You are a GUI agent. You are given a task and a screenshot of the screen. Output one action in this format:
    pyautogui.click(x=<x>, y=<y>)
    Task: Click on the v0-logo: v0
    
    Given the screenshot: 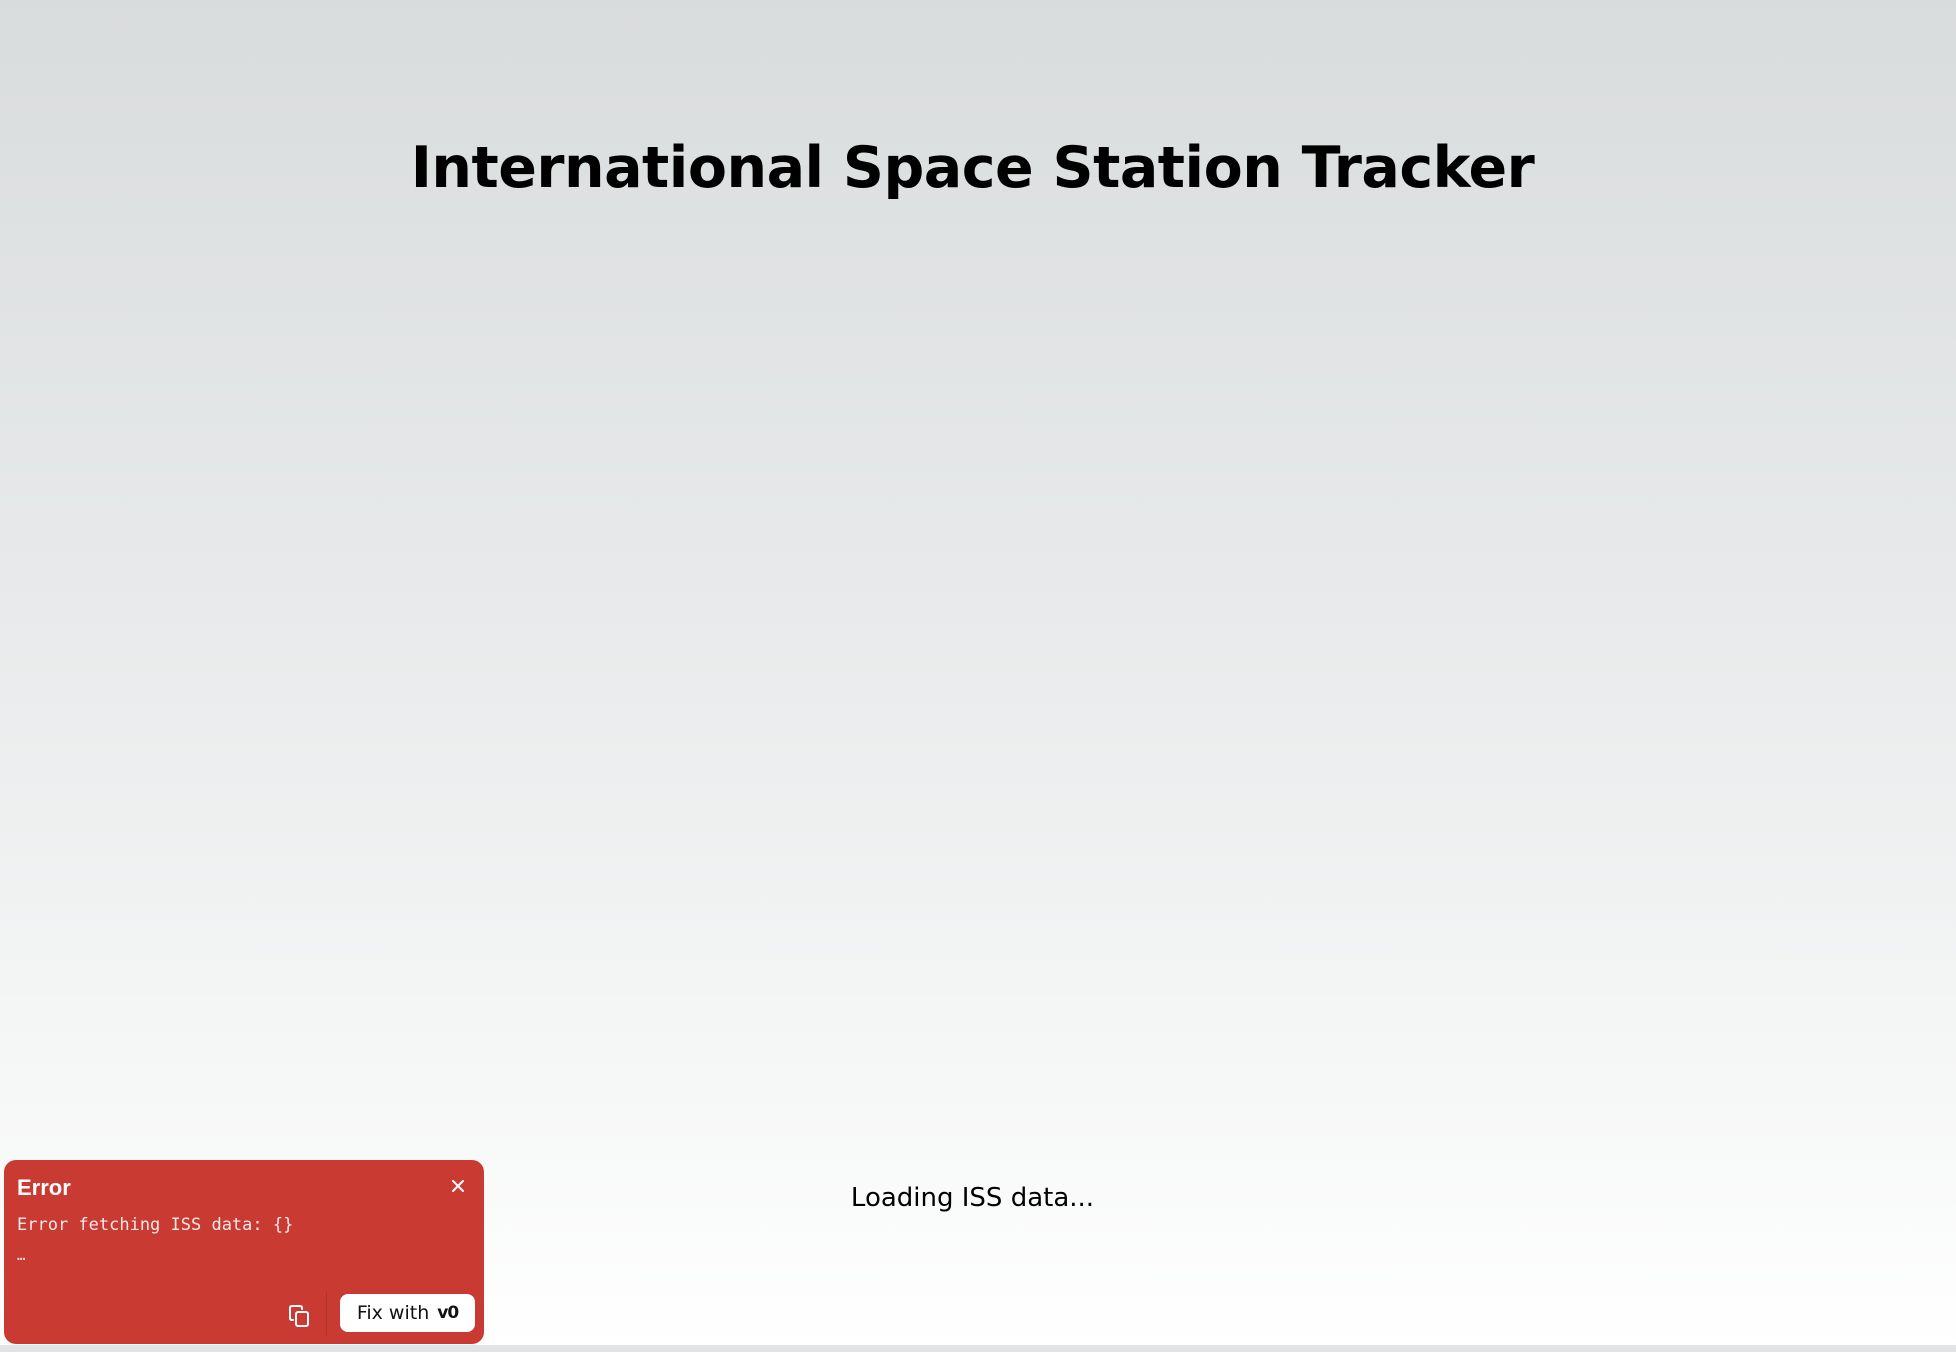 What is the action you would take?
    pyautogui.click(x=448, y=1313)
    